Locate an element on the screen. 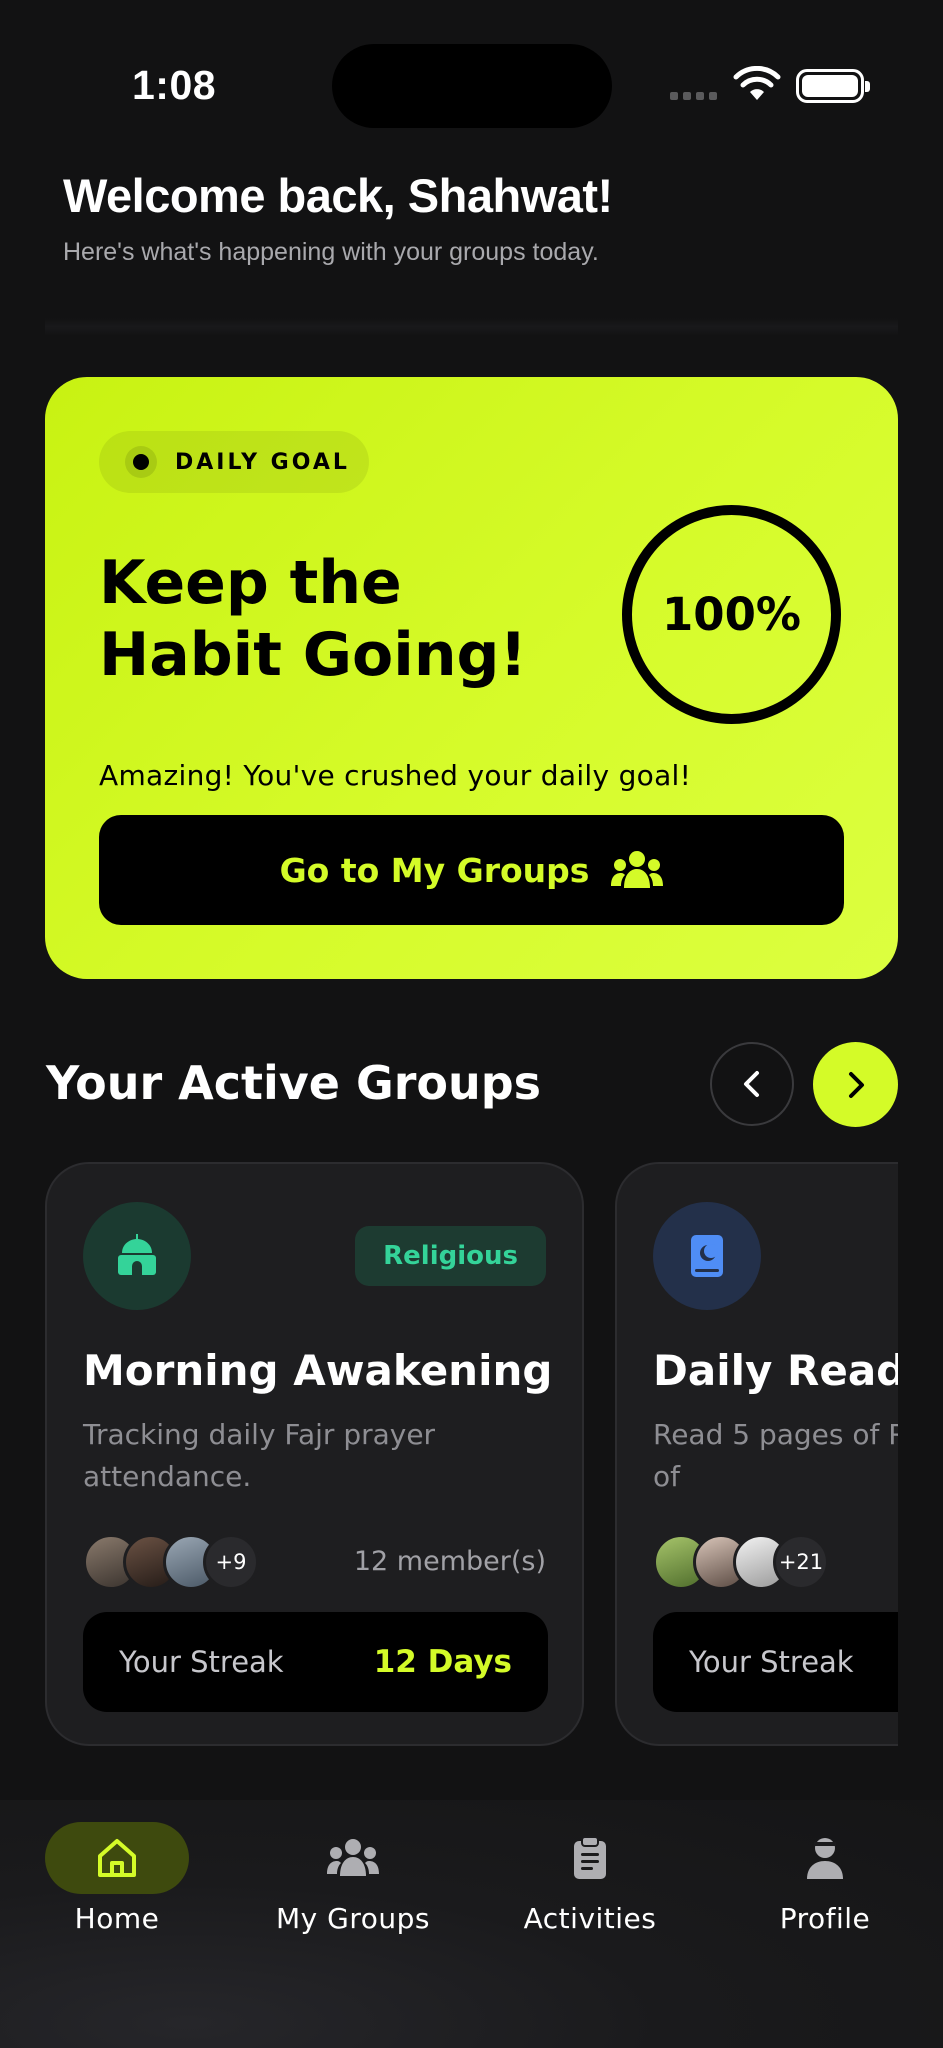  tab-home-highlight is located at coordinates (117, 1858).